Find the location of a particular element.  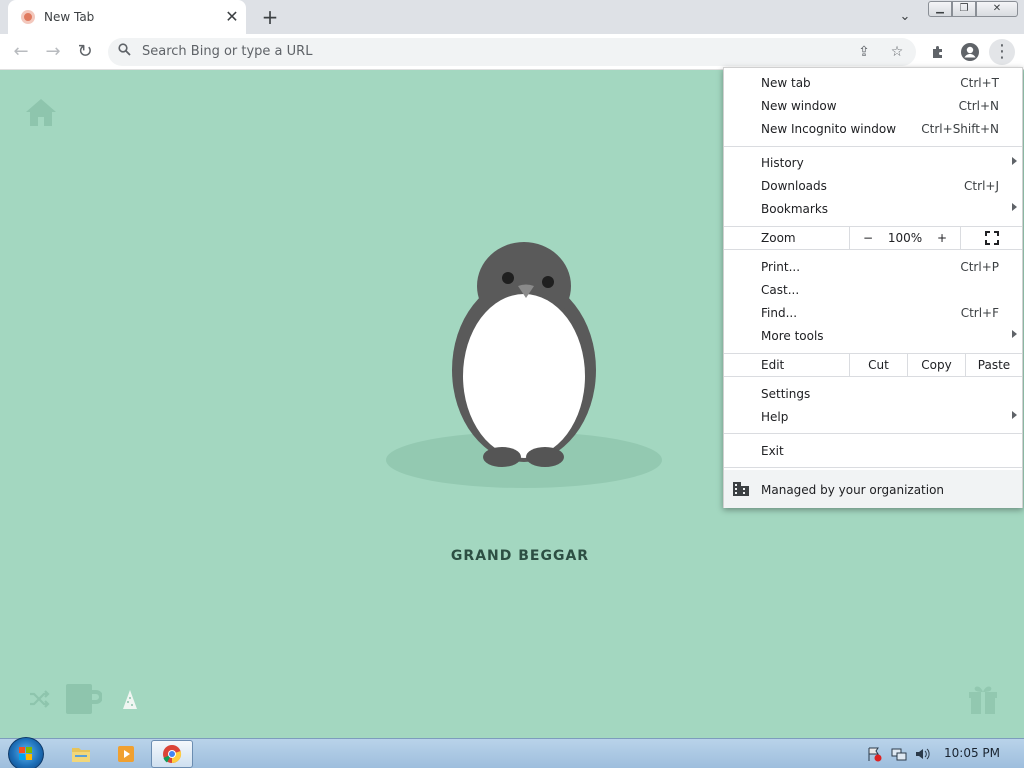

taskbar-chrome is located at coordinates (172, 754).